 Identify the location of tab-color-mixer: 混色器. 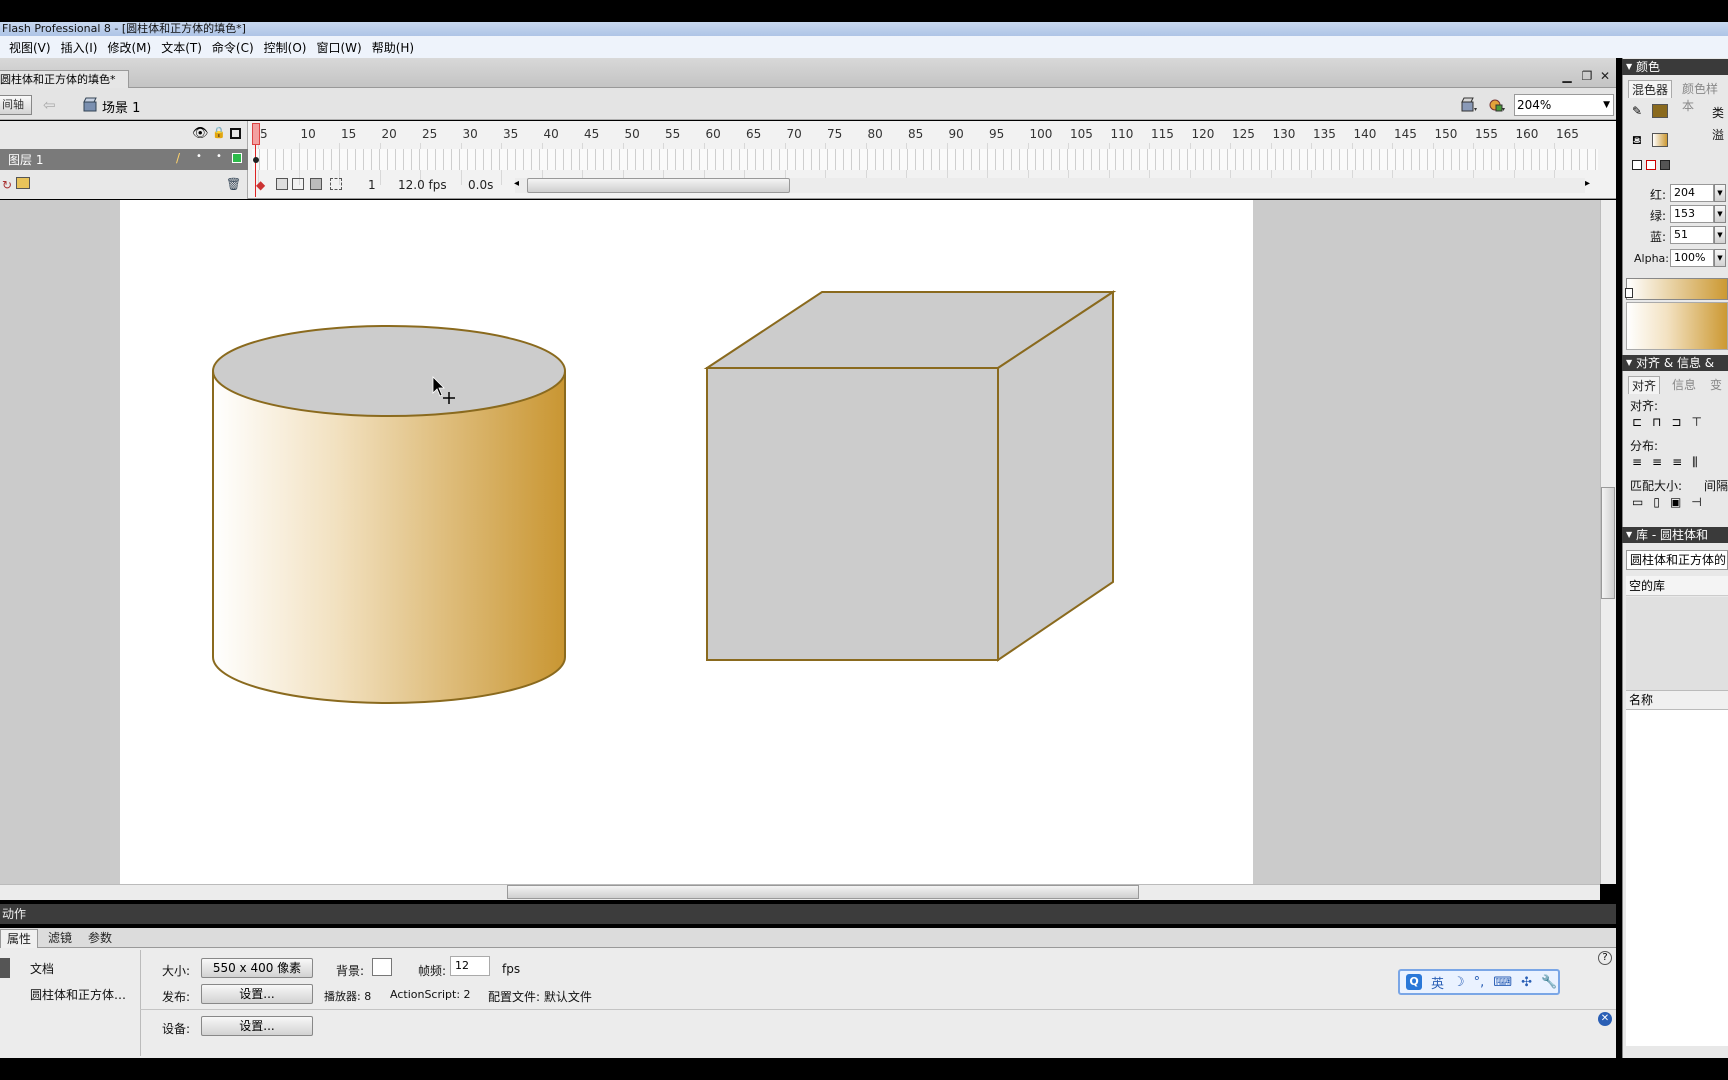
(1650, 89).